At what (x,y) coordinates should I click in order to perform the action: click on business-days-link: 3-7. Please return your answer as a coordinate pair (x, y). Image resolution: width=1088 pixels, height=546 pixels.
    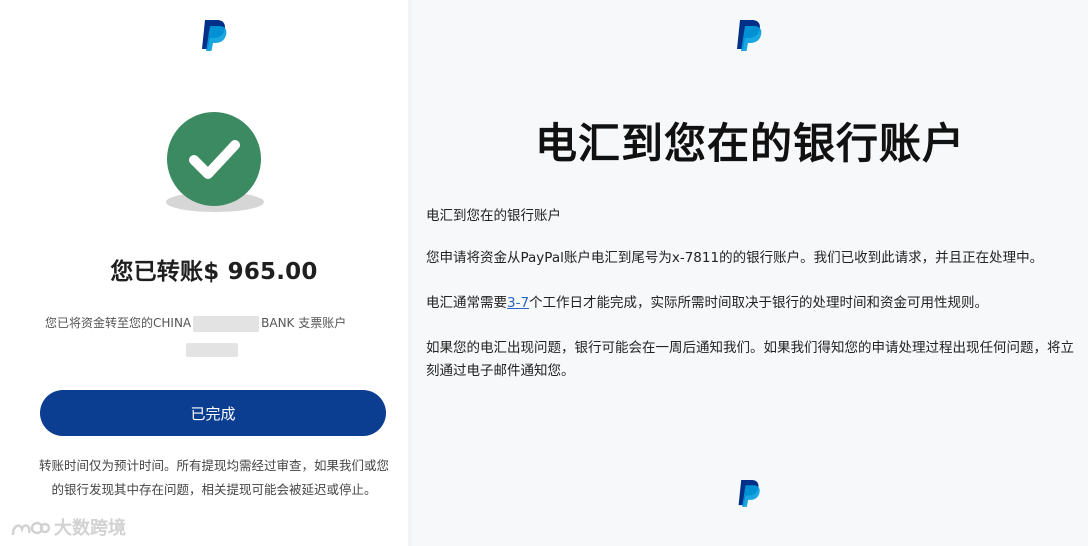
    Looking at the image, I should click on (518, 303).